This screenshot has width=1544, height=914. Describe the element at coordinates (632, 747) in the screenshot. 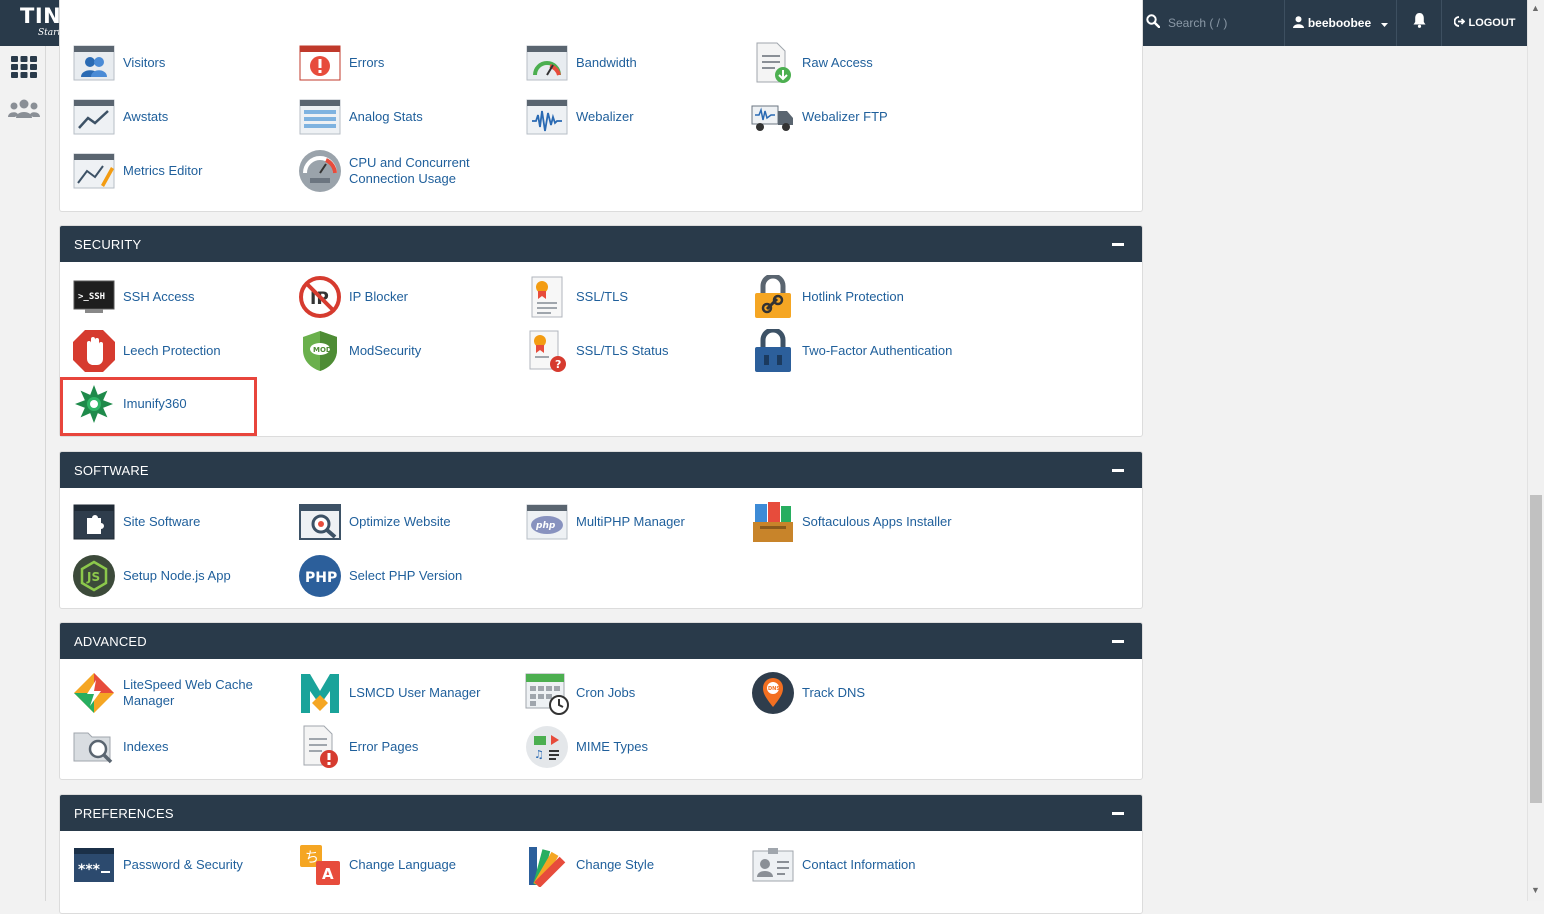

I see `tool-mime-types: ♫ MIME Types` at that location.